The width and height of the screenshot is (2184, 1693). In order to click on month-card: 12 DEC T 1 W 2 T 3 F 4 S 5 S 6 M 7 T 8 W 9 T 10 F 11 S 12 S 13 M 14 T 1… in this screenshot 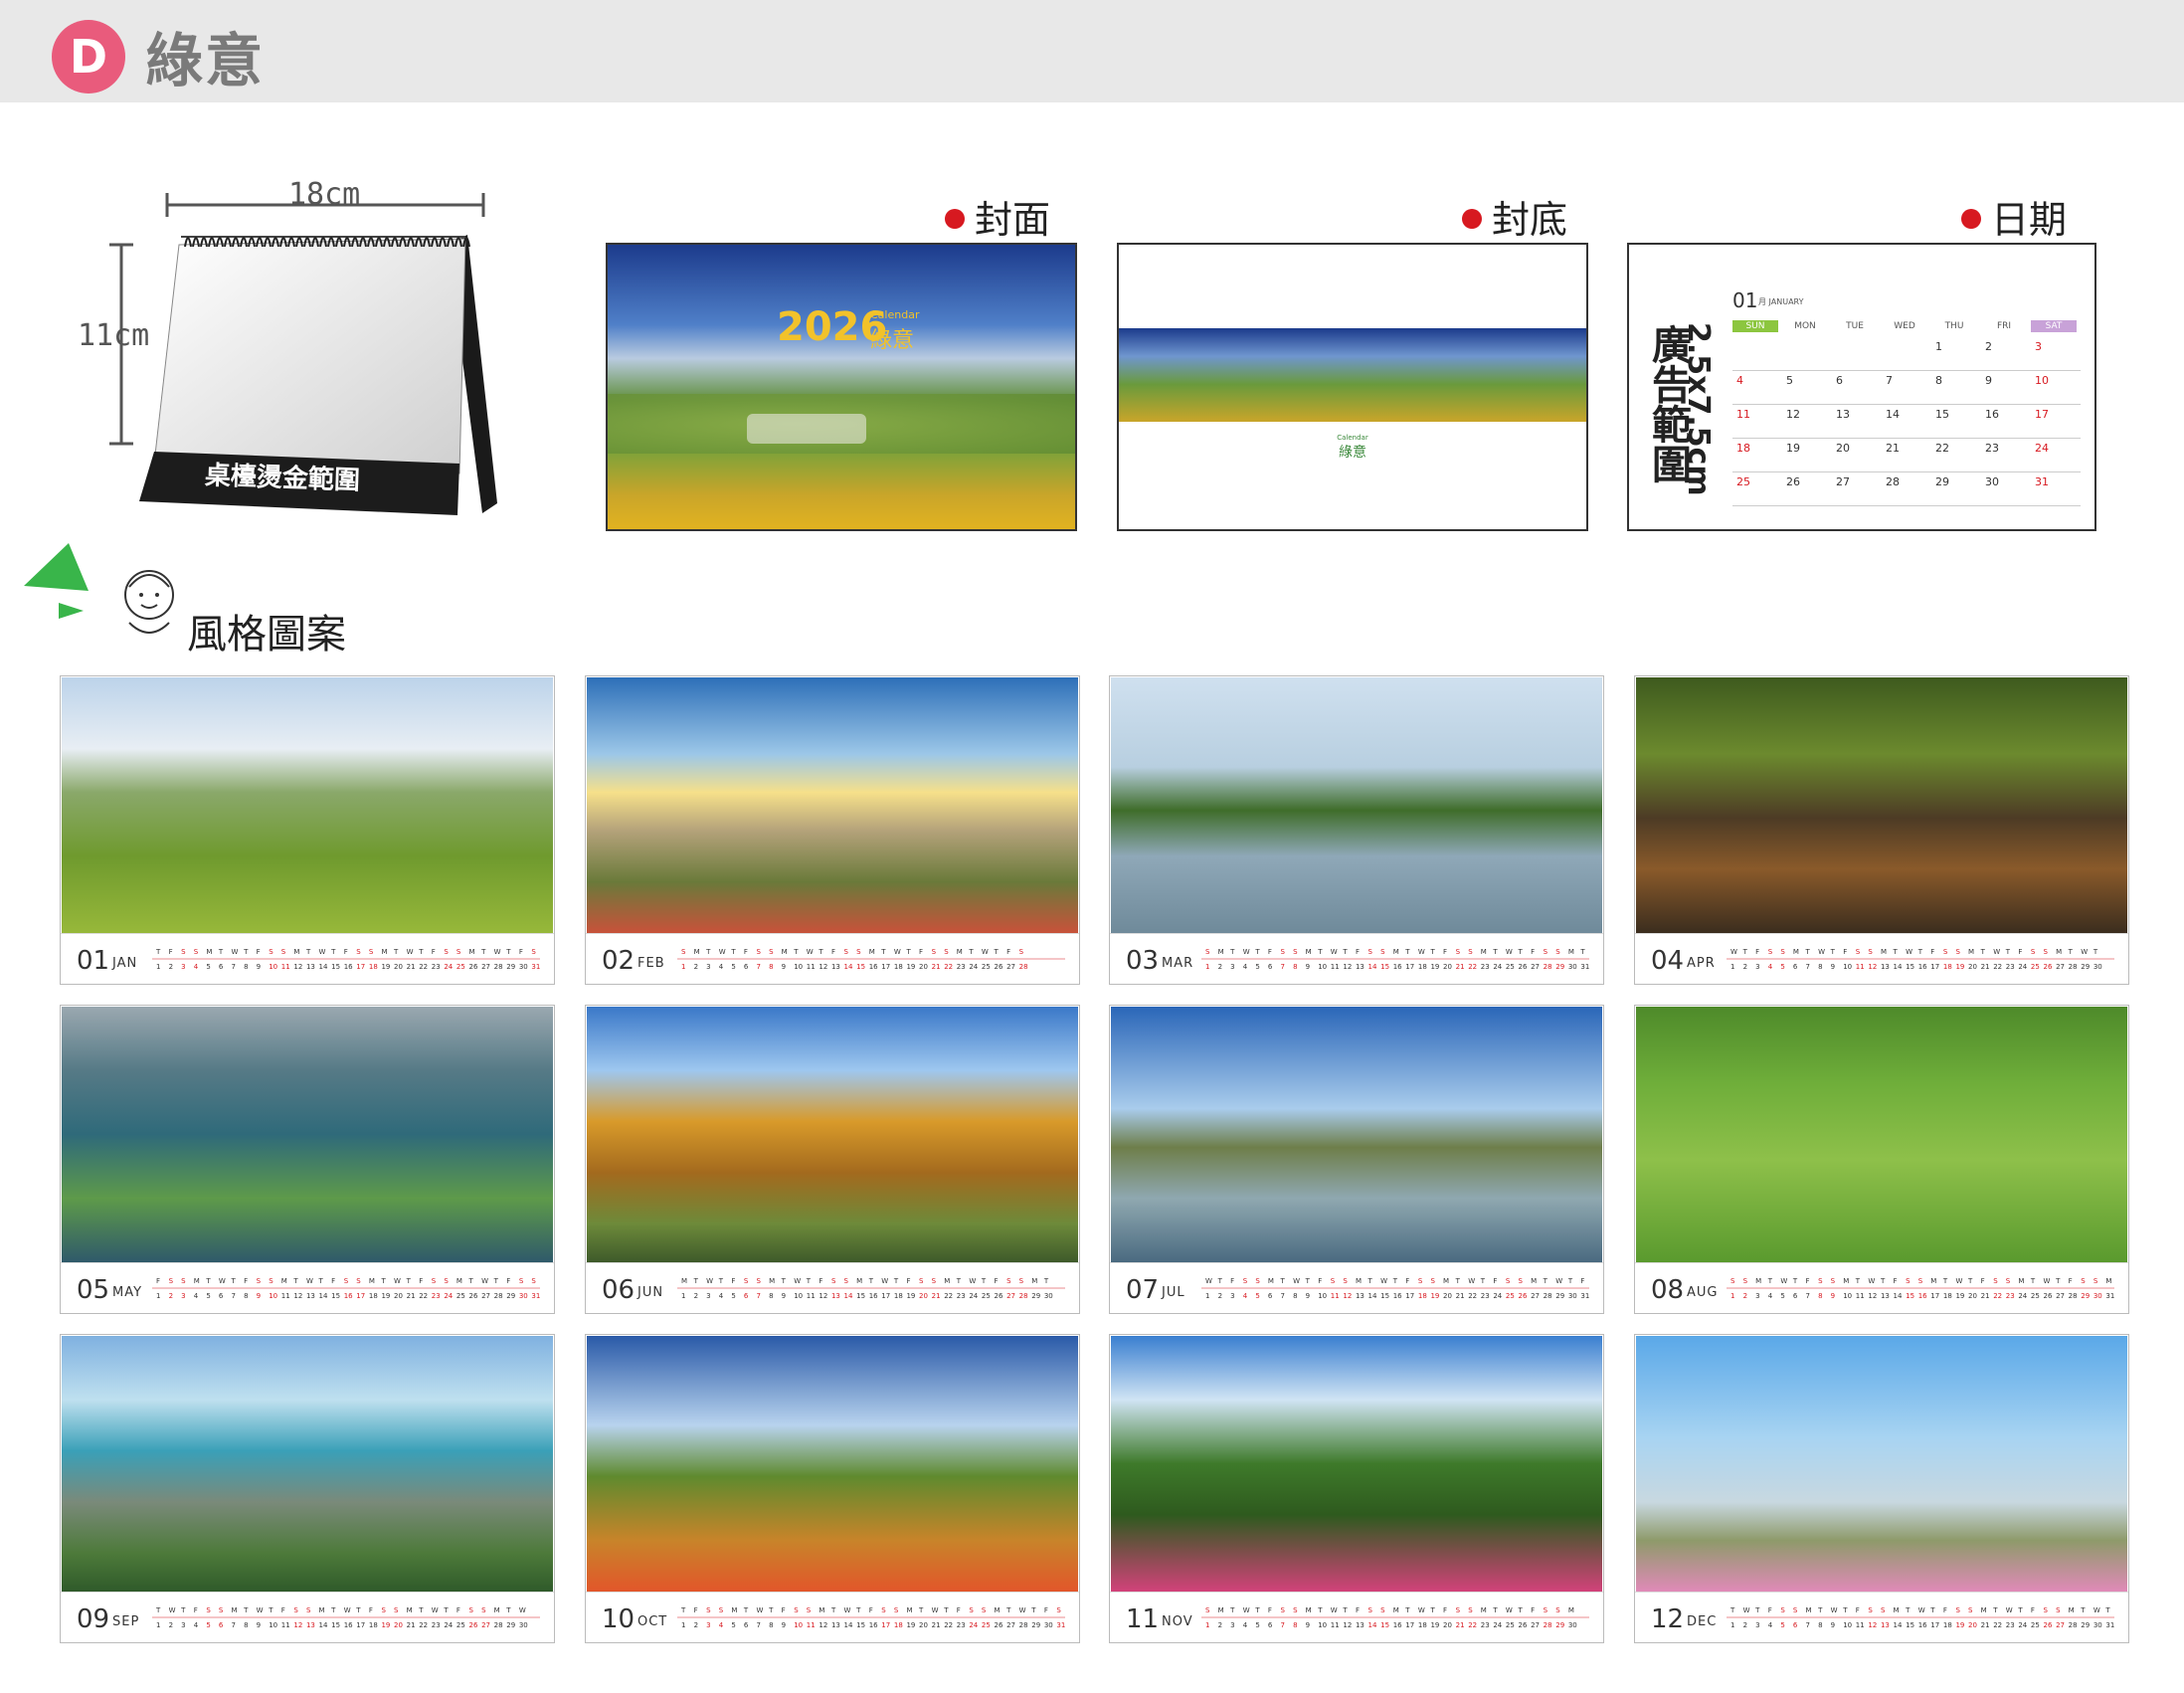, I will do `click(1881, 1488)`.